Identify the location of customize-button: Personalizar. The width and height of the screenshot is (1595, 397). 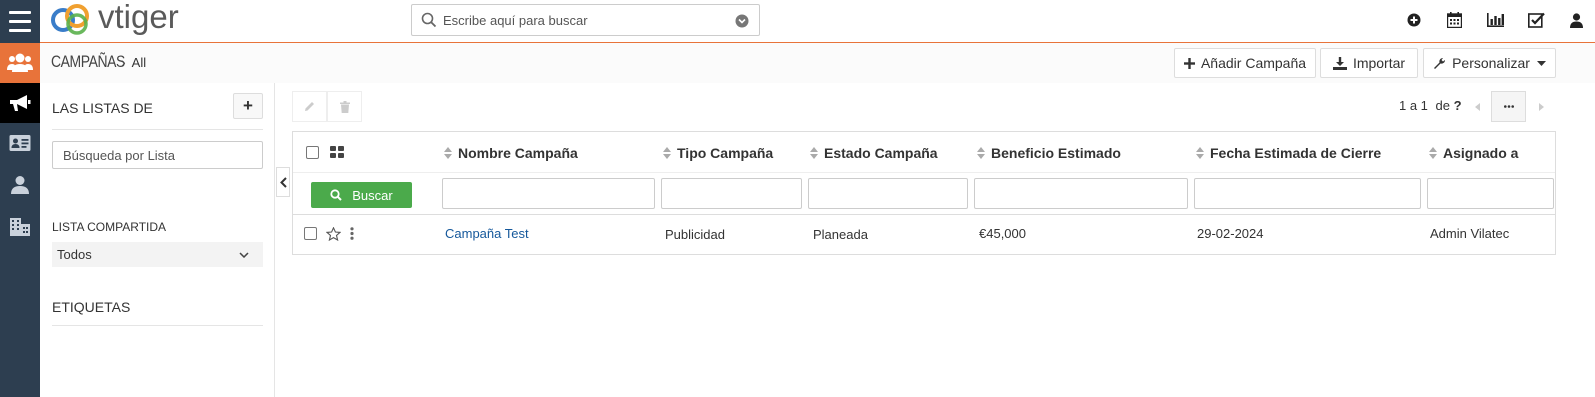
(1489, 63).